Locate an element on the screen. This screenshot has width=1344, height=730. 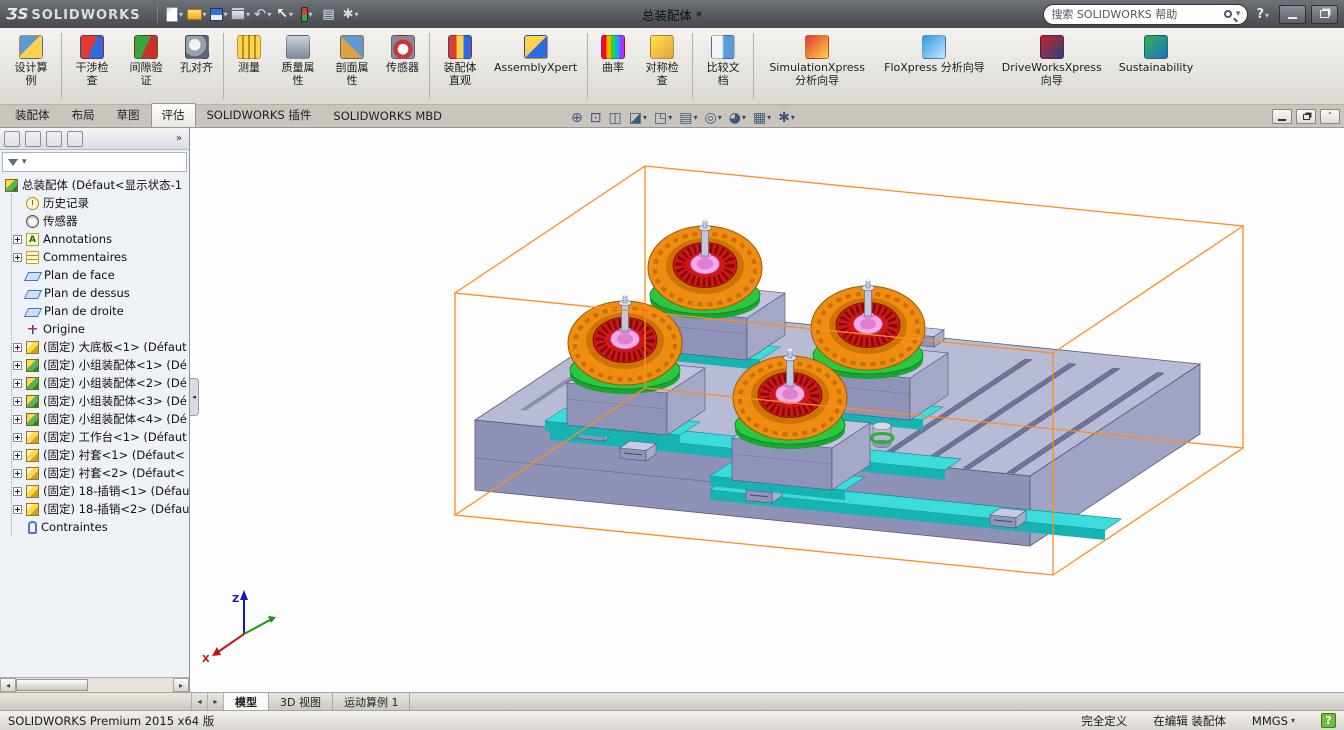
units-selector: MMGS ▾ is located at coordinates (1273, 721).